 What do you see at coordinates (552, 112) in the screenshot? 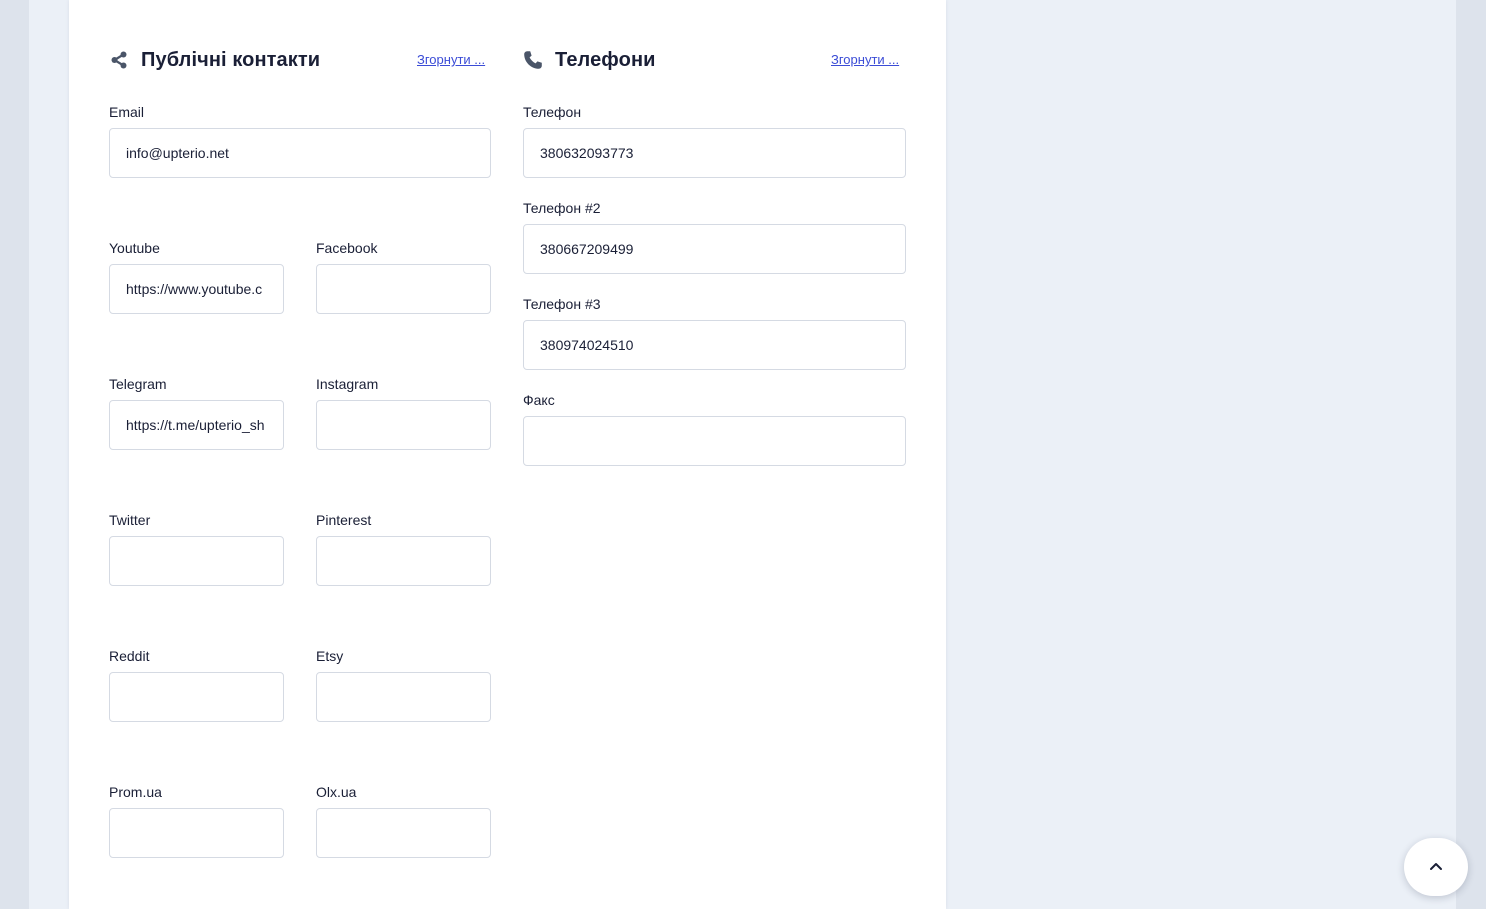
I see `phone1-label: Телефон` at bounding box center [552, 112].